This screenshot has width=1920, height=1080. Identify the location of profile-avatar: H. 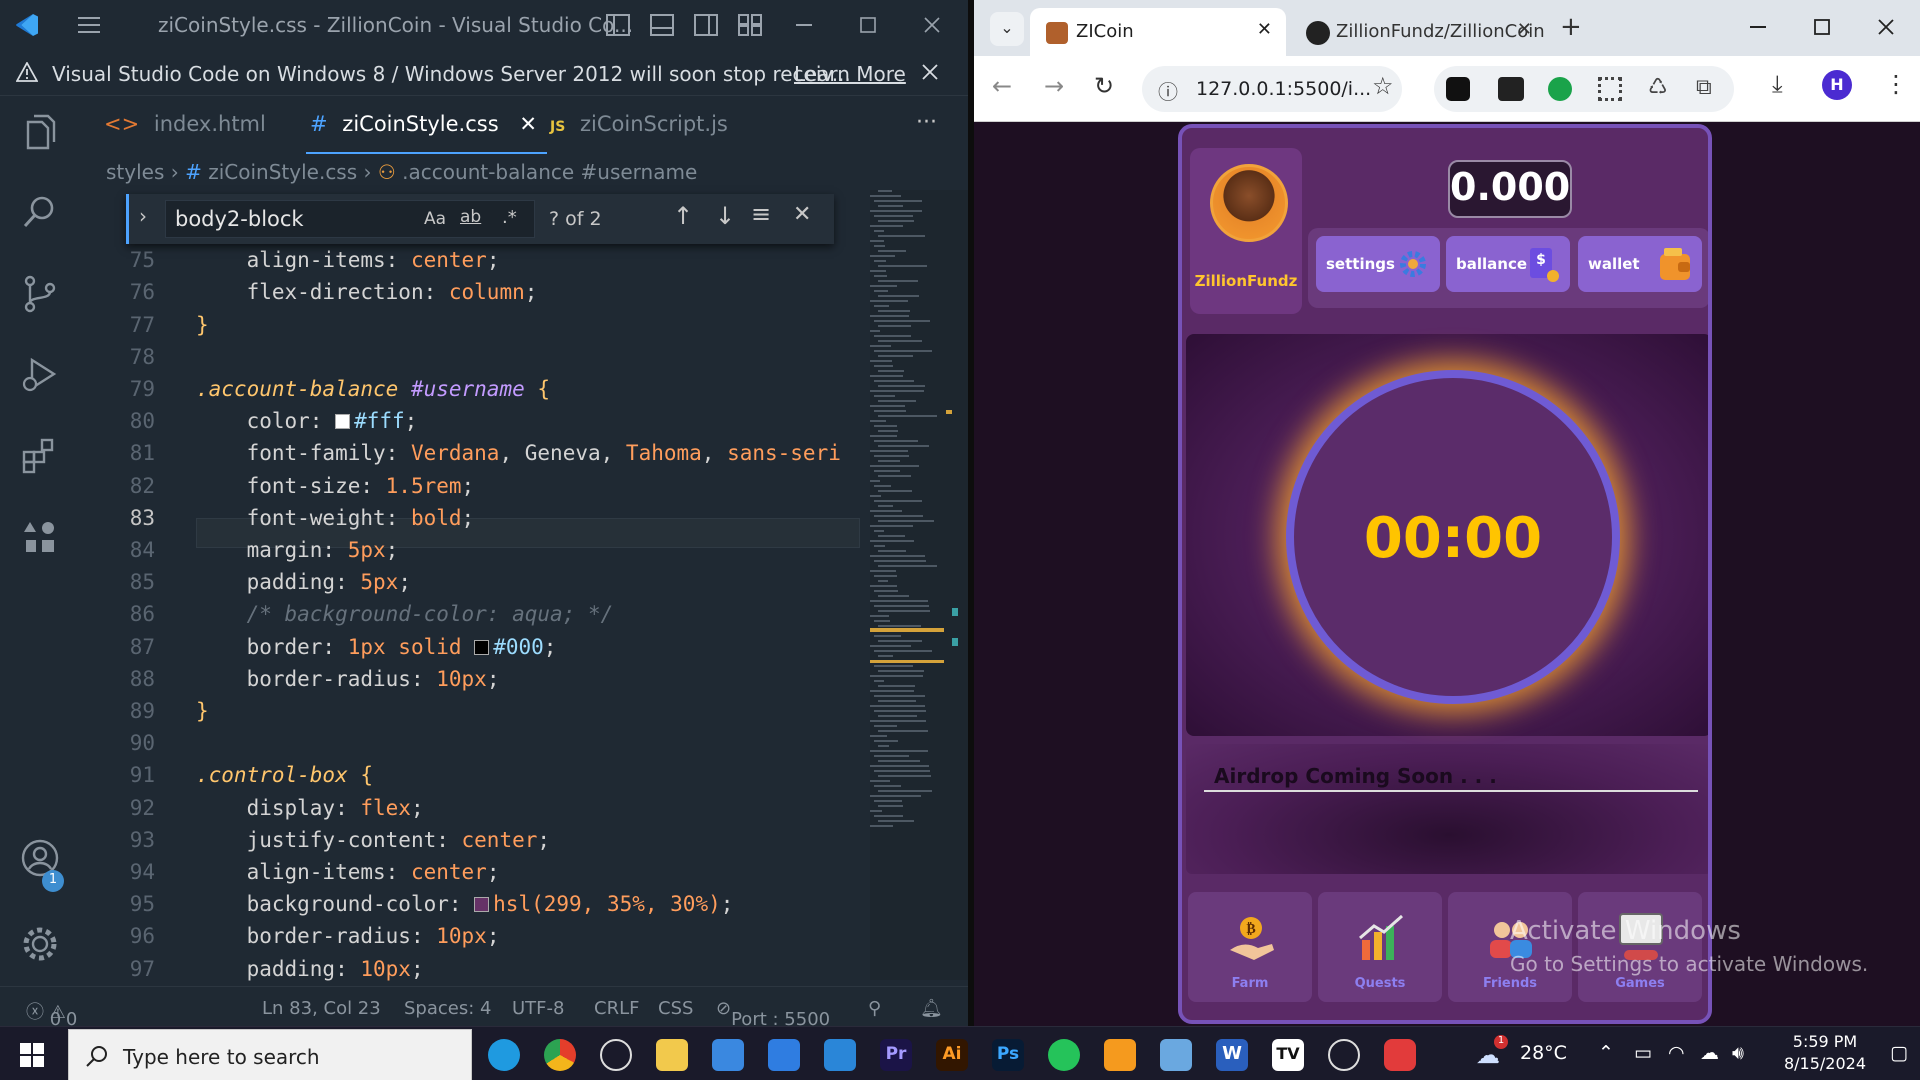
(1837, 85).